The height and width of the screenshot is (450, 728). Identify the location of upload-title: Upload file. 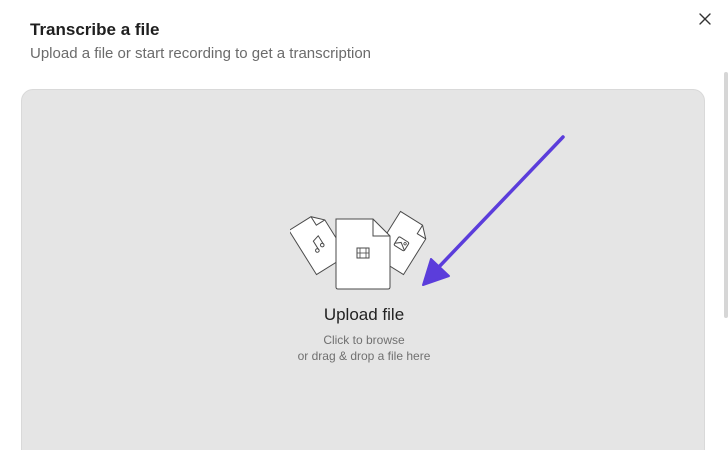
(364, 314).